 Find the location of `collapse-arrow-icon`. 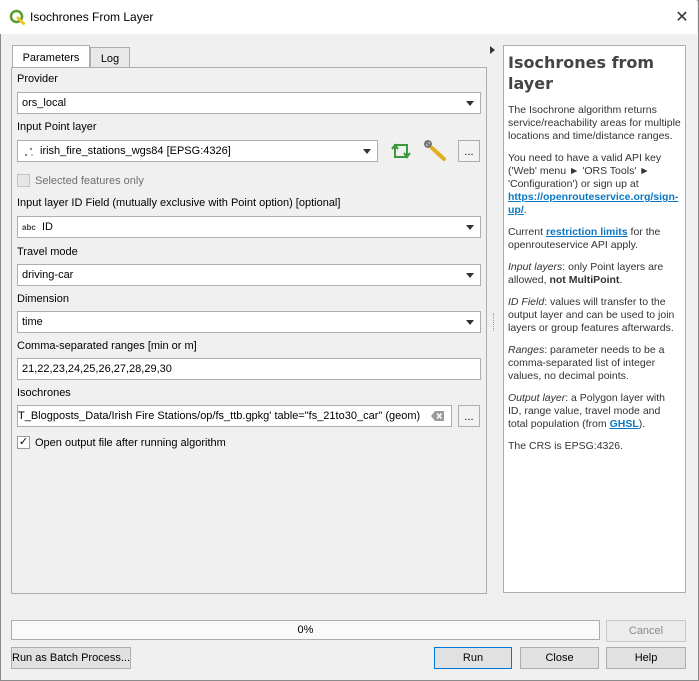

collapse-arrow-icon is located at coordinates (493, 50).